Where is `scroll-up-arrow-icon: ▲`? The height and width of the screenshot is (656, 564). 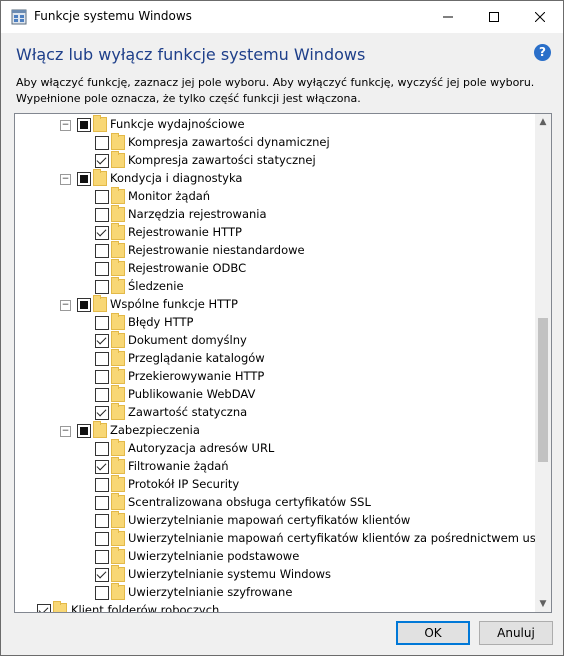
scroll-up-arrow-icon: ▲ is located at coordinates (543, 122).